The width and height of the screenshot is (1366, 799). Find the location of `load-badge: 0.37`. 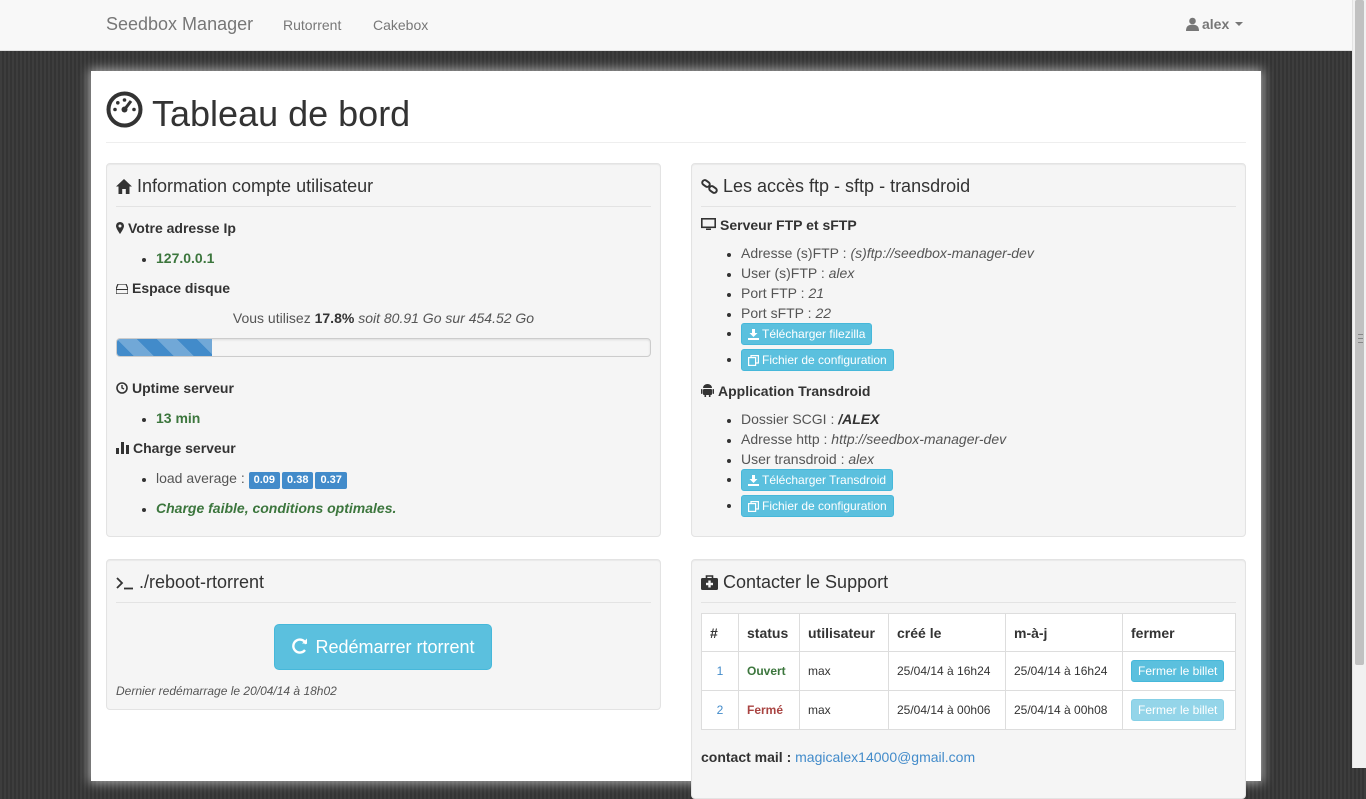

load-badge: 0.37 is located at coordinates (331, 480).